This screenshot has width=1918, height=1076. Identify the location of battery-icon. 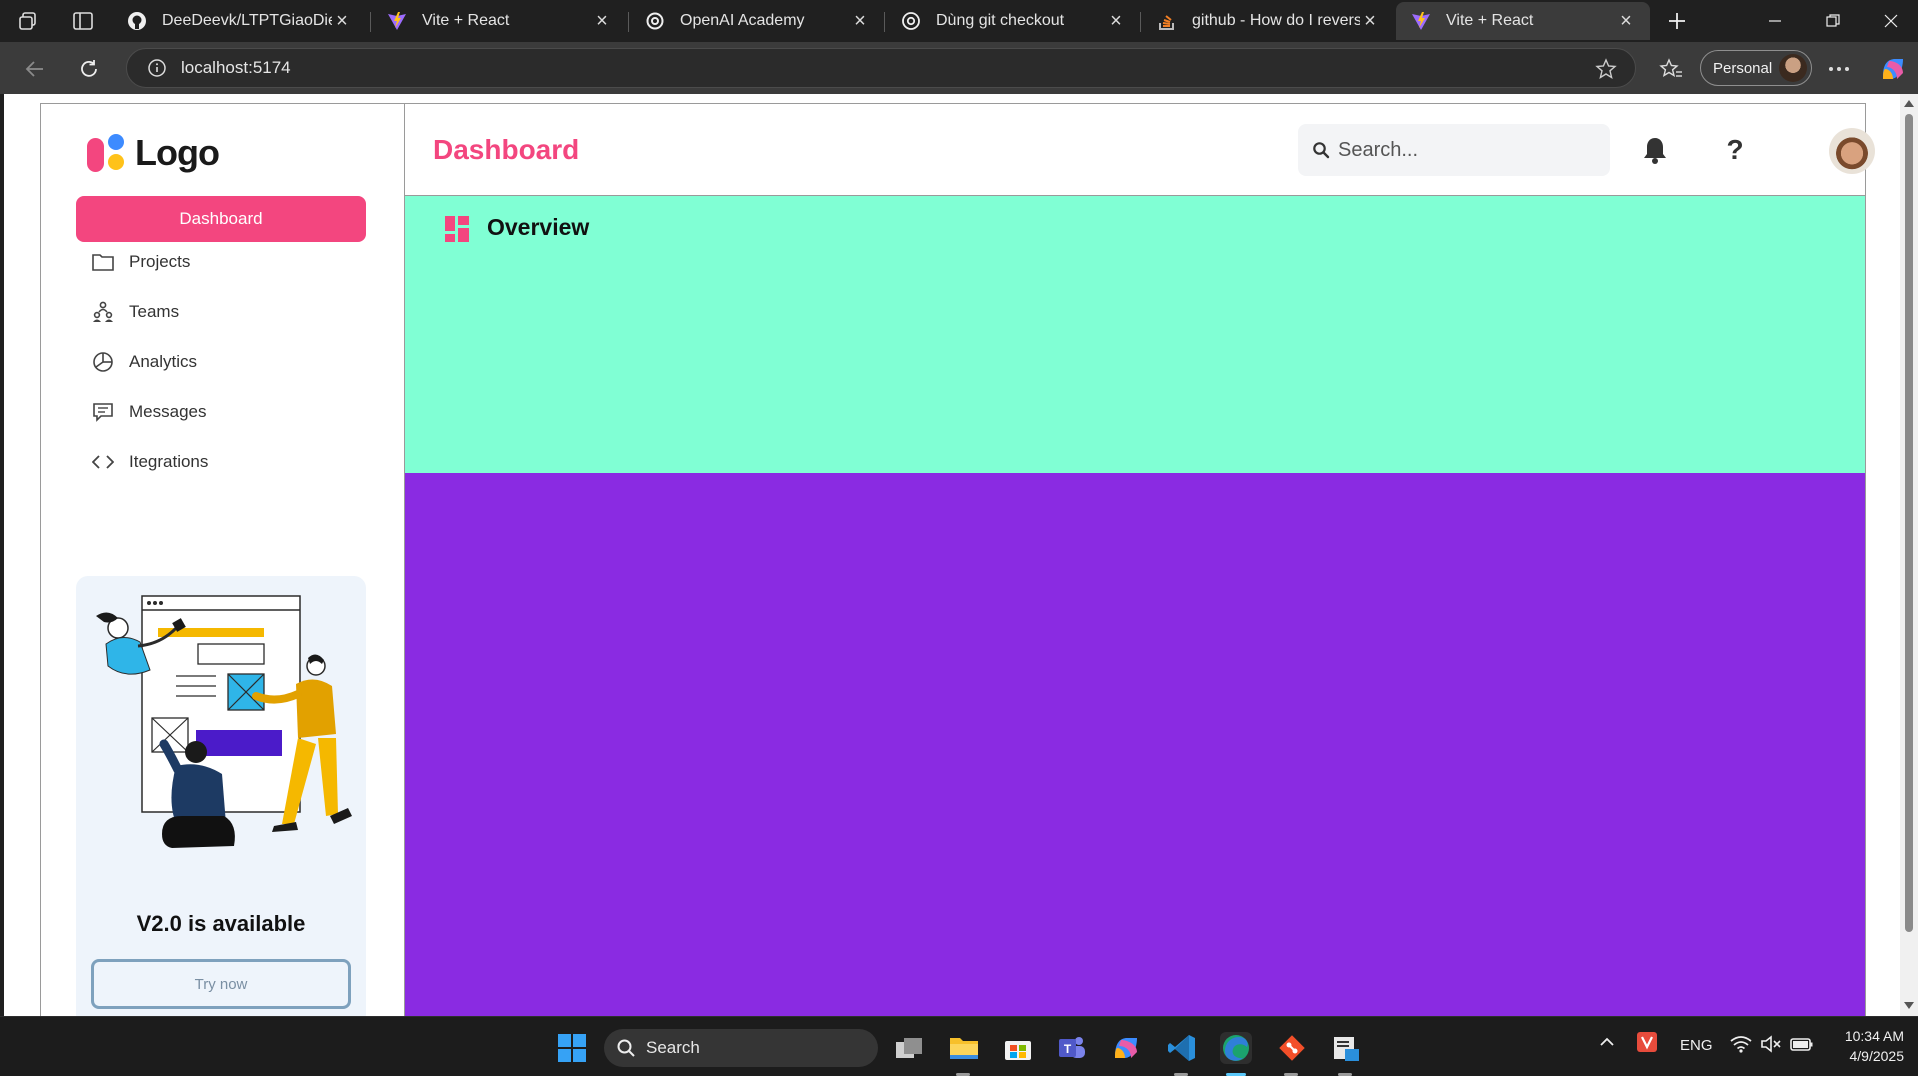
(1802, 1046).